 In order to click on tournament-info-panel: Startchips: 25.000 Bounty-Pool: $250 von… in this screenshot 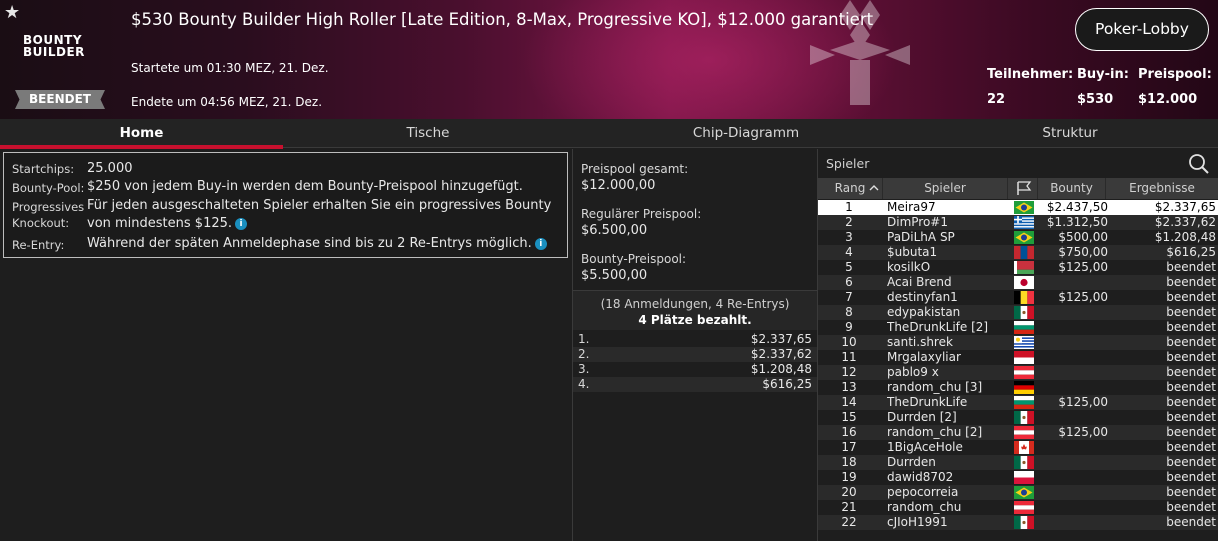, I will do `click(285, 205)`.